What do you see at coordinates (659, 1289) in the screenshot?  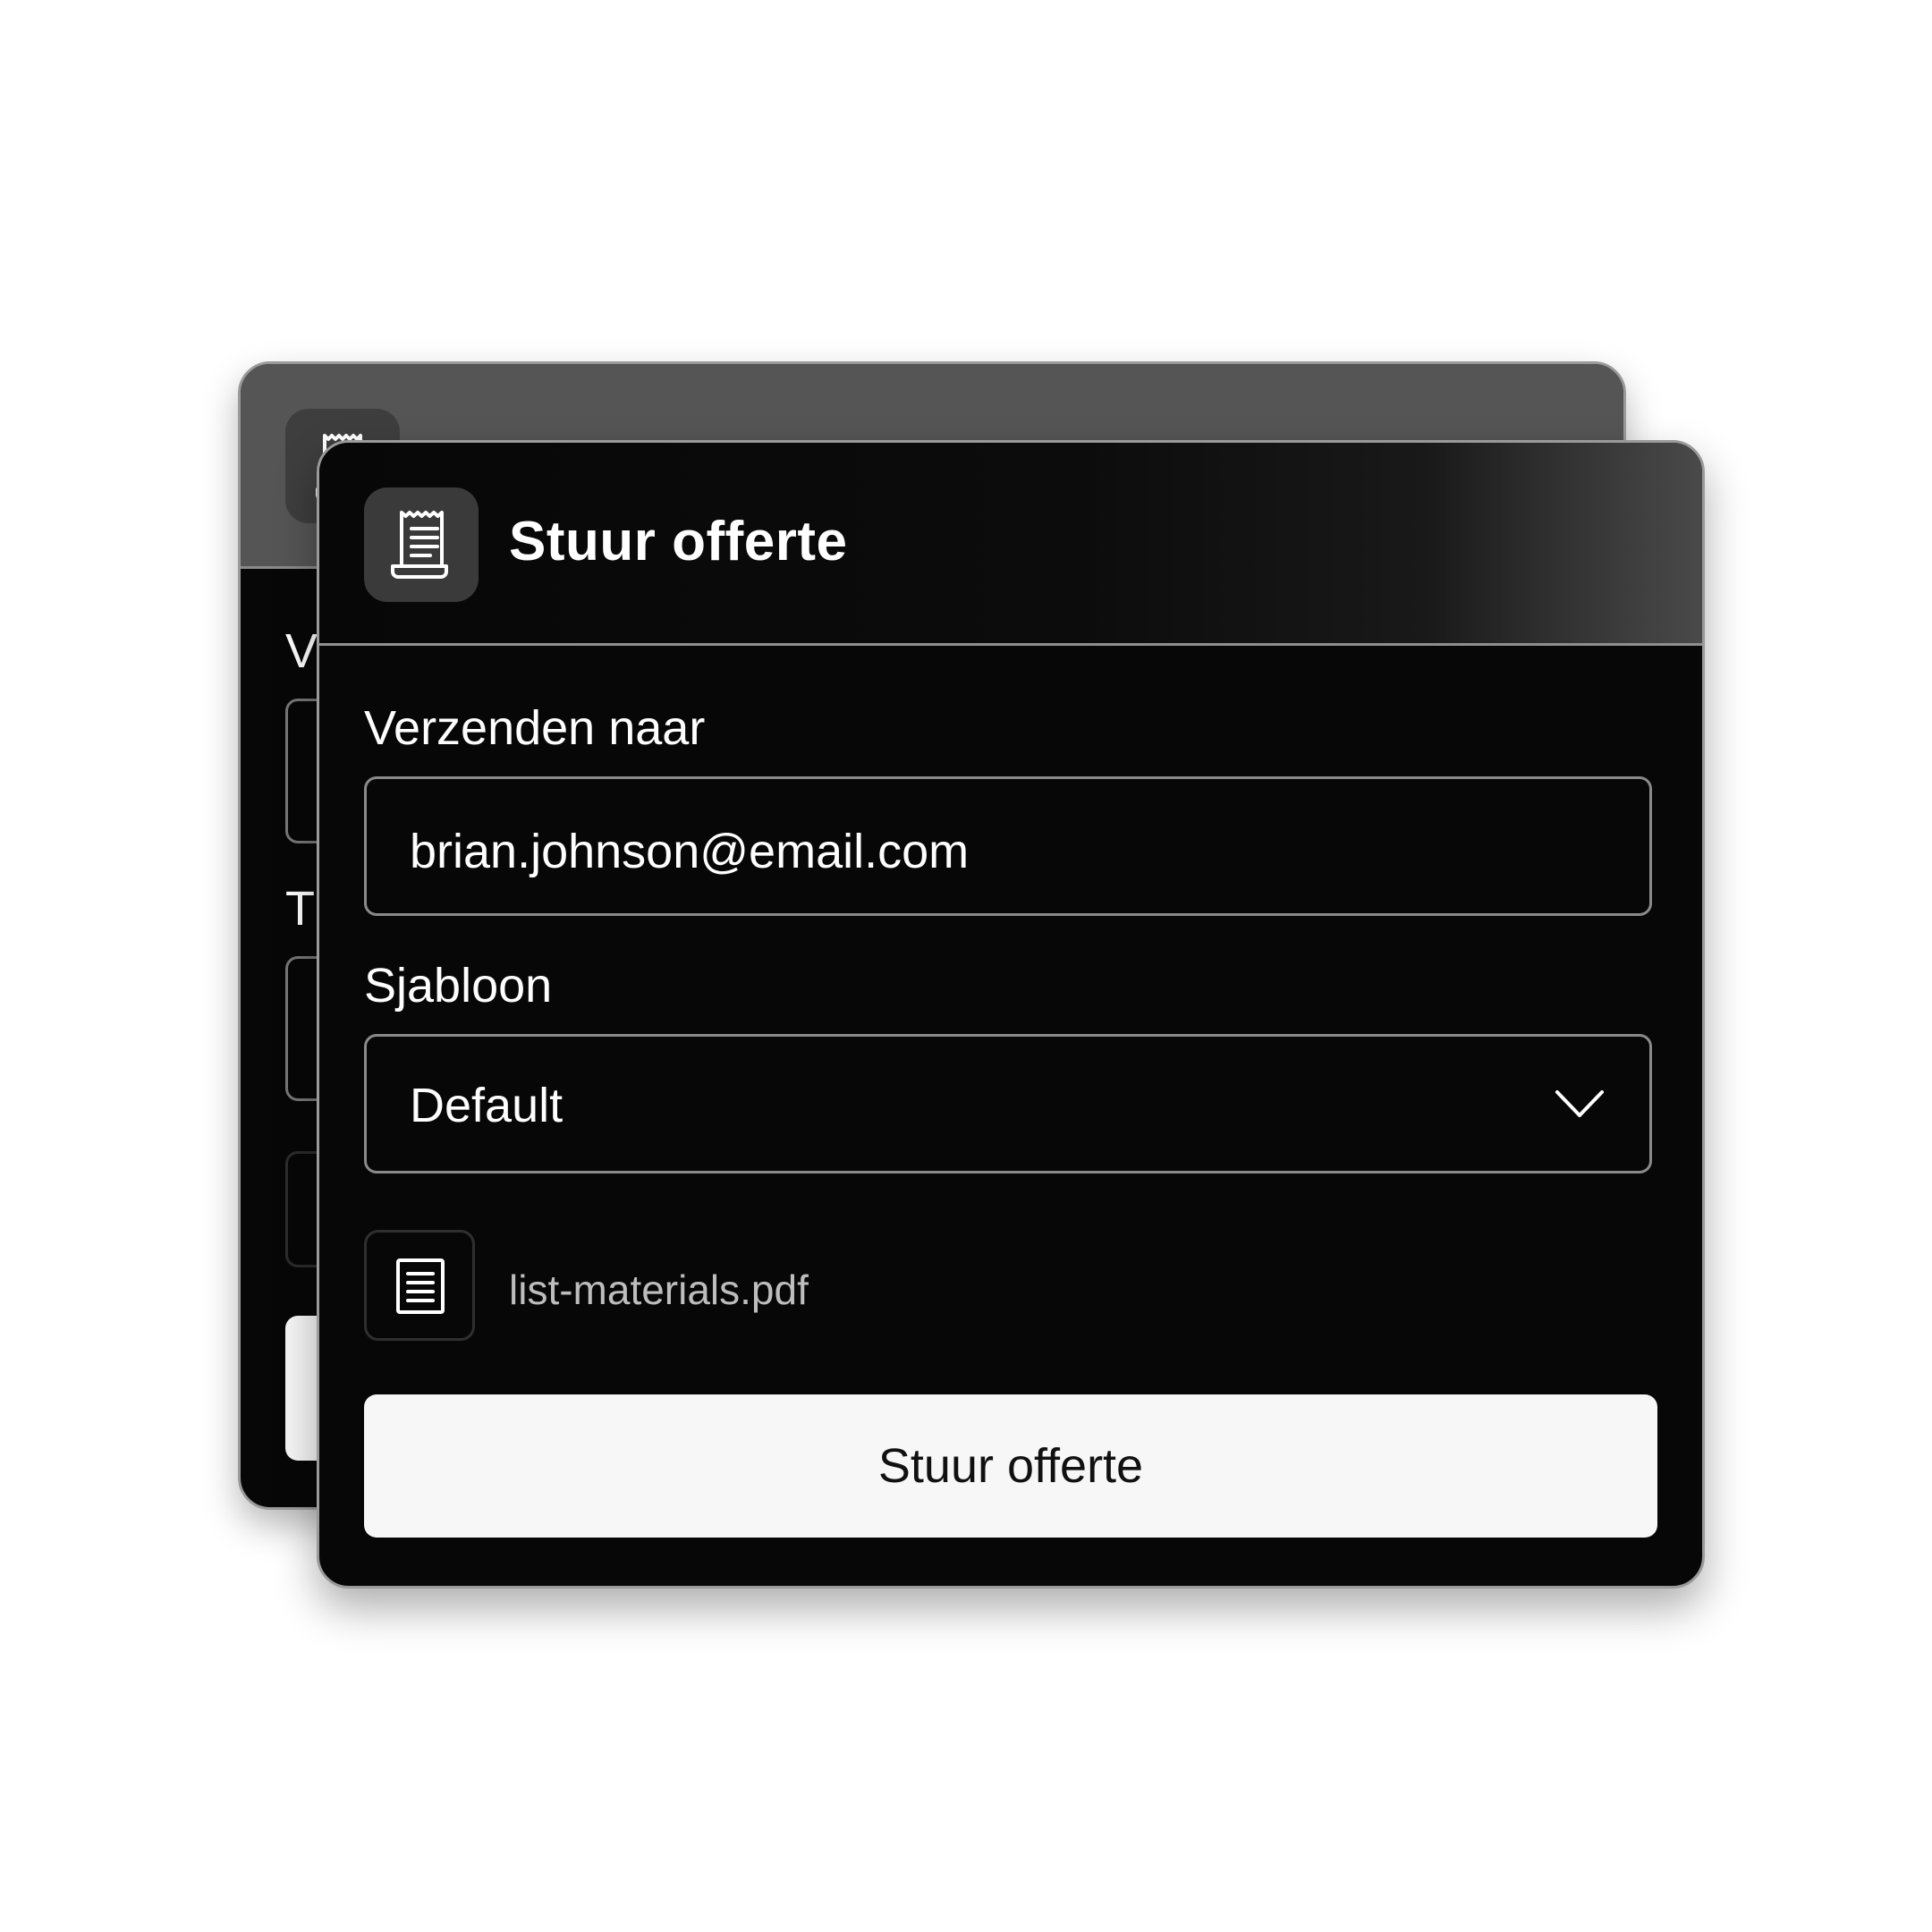 I see `attachment-filename: list-materials.pdf` at bounding box center [659, 1289].